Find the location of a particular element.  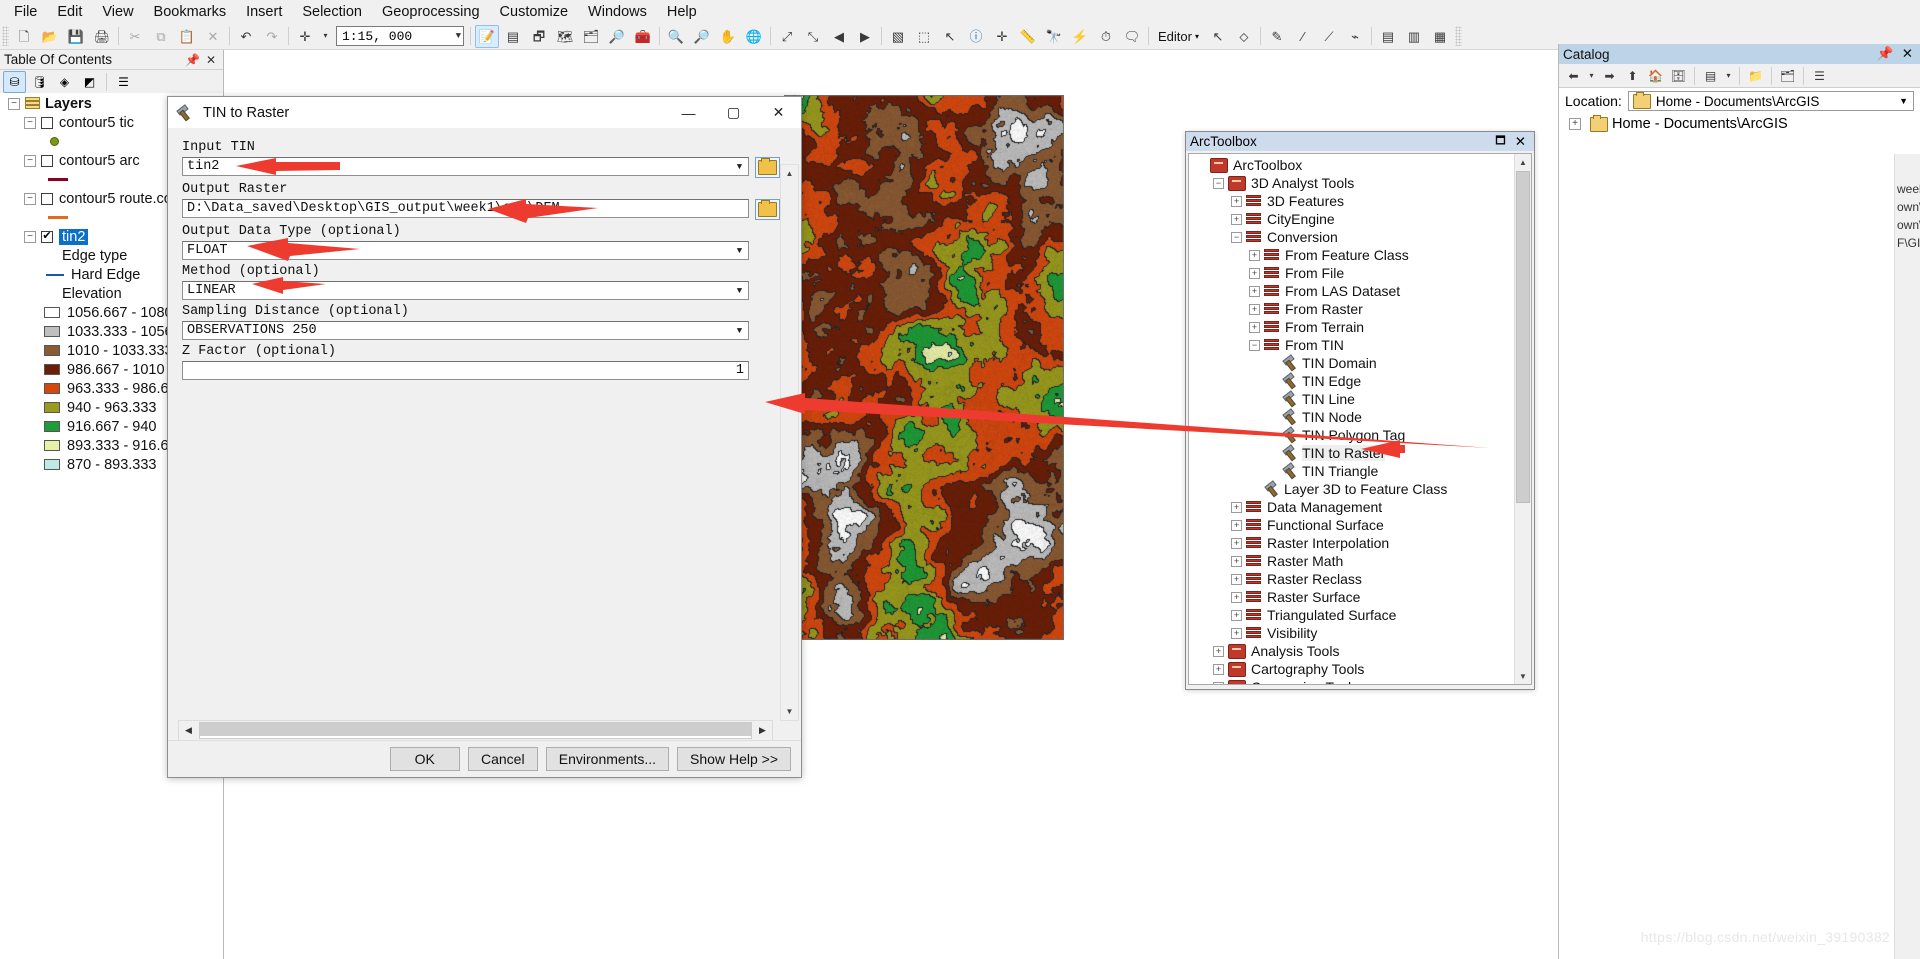

toolbox-tree-item: +3D Features is located at coordinates (1360, 201).